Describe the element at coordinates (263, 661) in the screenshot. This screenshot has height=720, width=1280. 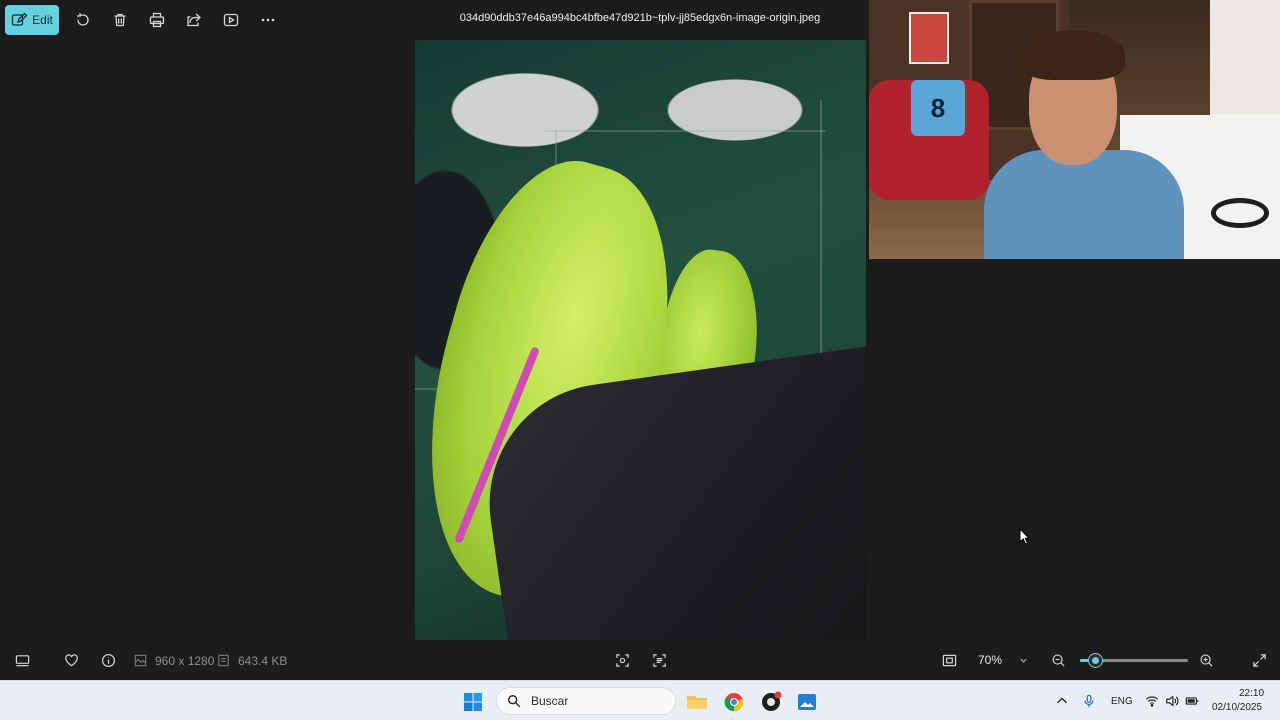
I see `file-size: 643.4 KB` at that location.